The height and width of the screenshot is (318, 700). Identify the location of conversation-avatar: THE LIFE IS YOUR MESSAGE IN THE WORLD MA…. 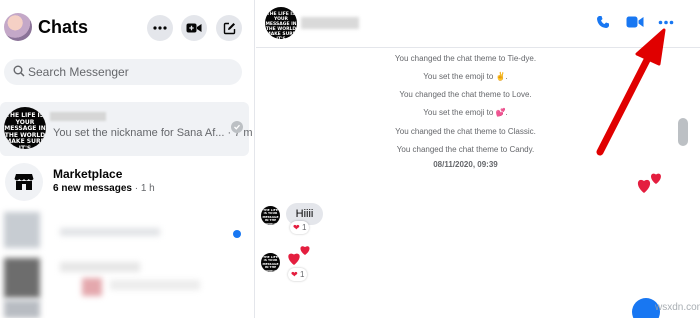
(25, 128).